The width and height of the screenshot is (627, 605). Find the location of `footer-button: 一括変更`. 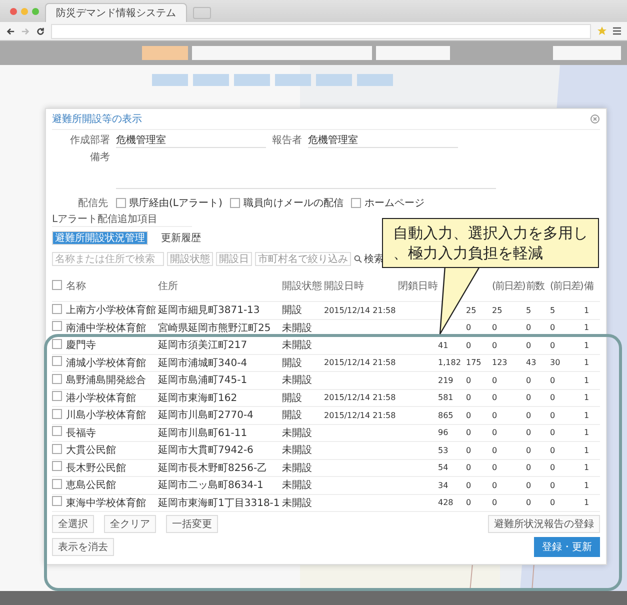

footer-button: 一括変更 is located at coordinates (192, 524).